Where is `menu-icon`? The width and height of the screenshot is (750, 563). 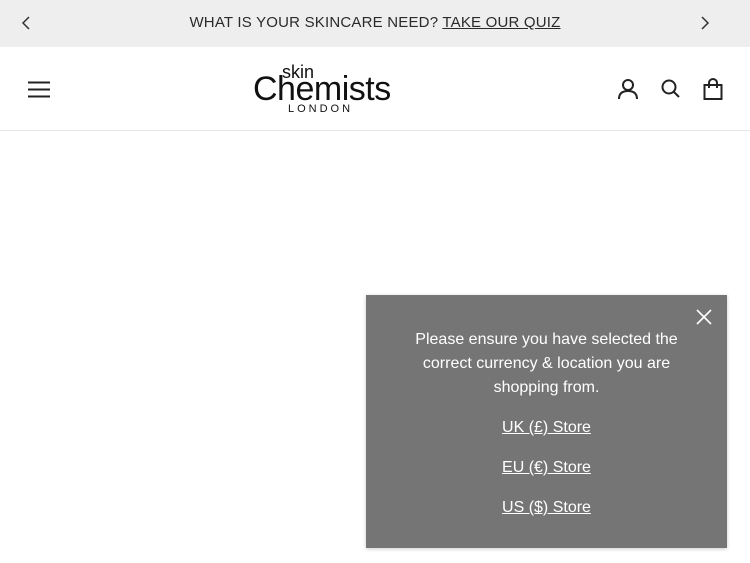
menu-icon is located at coordinates (39, 89).